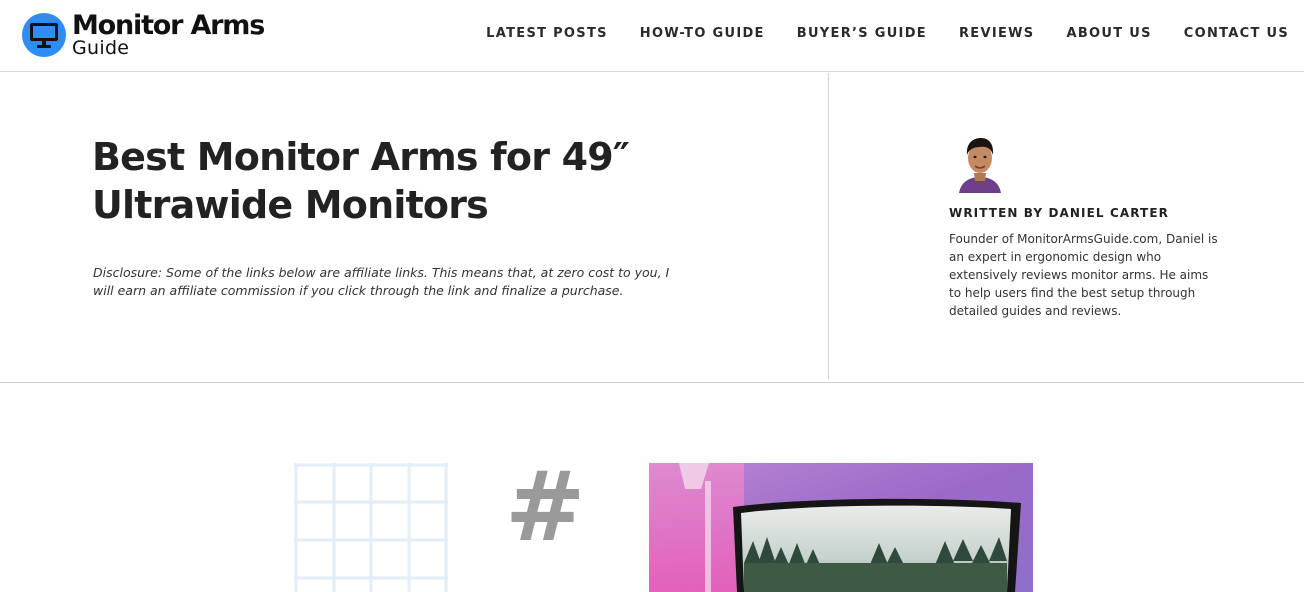 The image size is (1304, 592). What do you see at coordinates (862, 34) in the screenshot?
I see `nav-buyers-guide: BUYER’S GUIDE` at bounding box center [862, 34].